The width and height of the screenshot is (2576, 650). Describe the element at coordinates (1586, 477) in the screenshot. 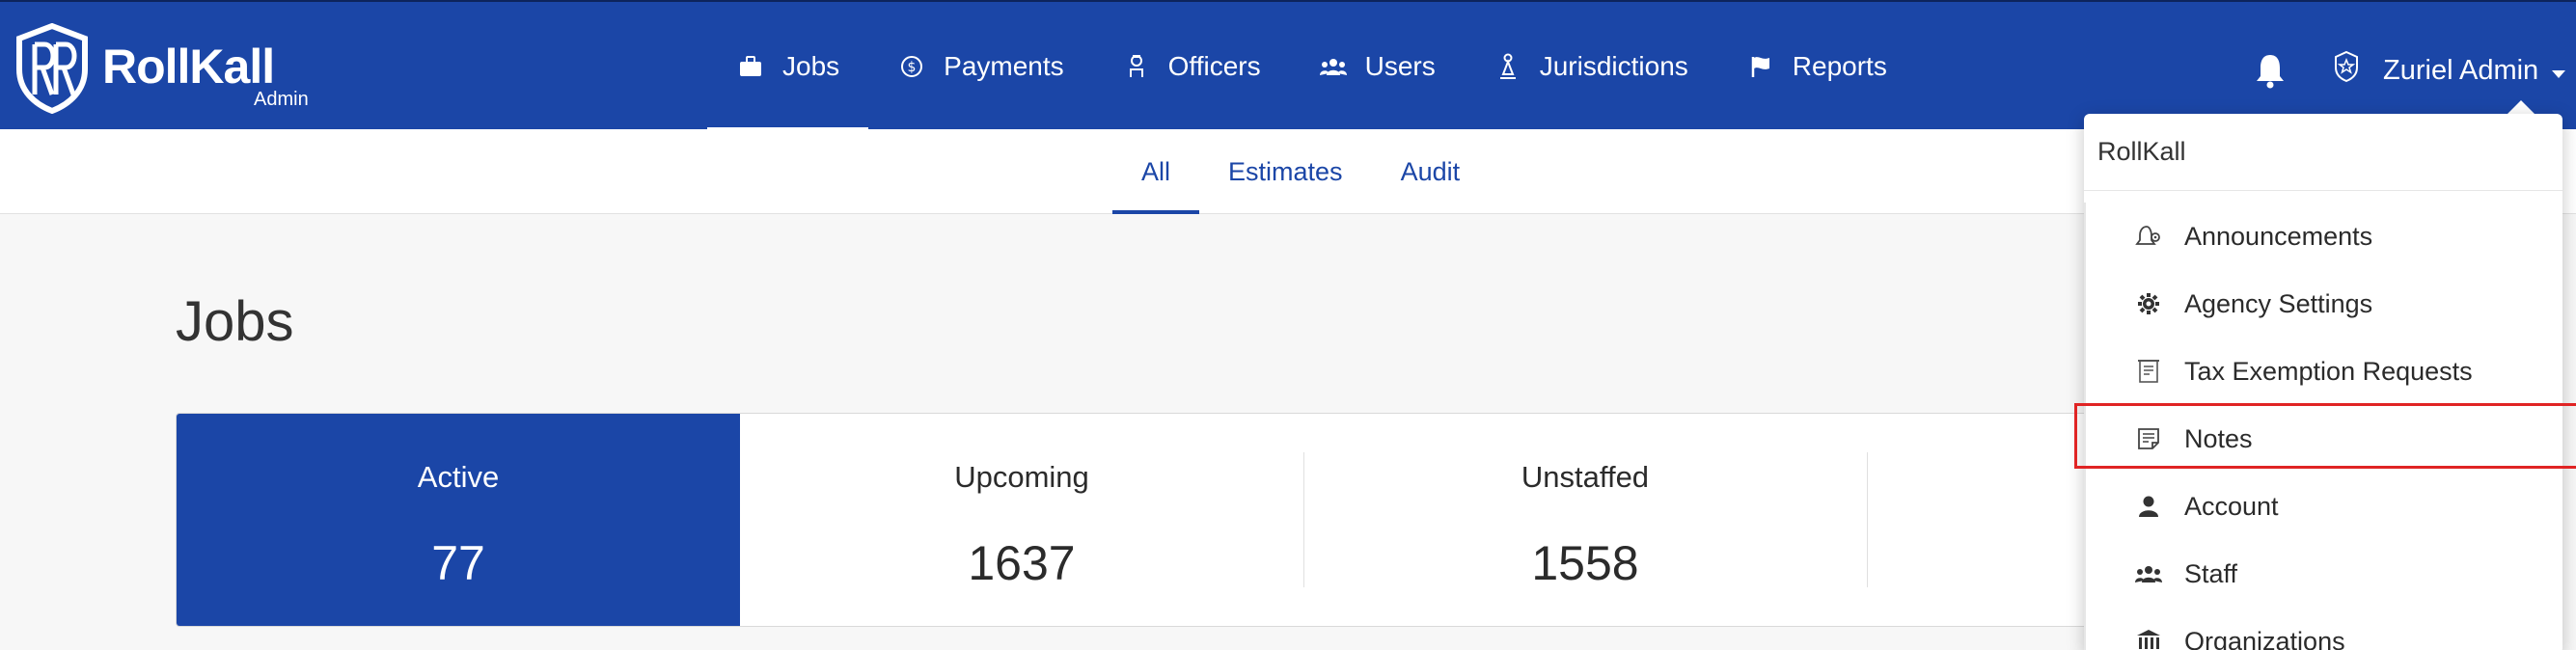

I see `stat-label: Unstaffed` at that location.